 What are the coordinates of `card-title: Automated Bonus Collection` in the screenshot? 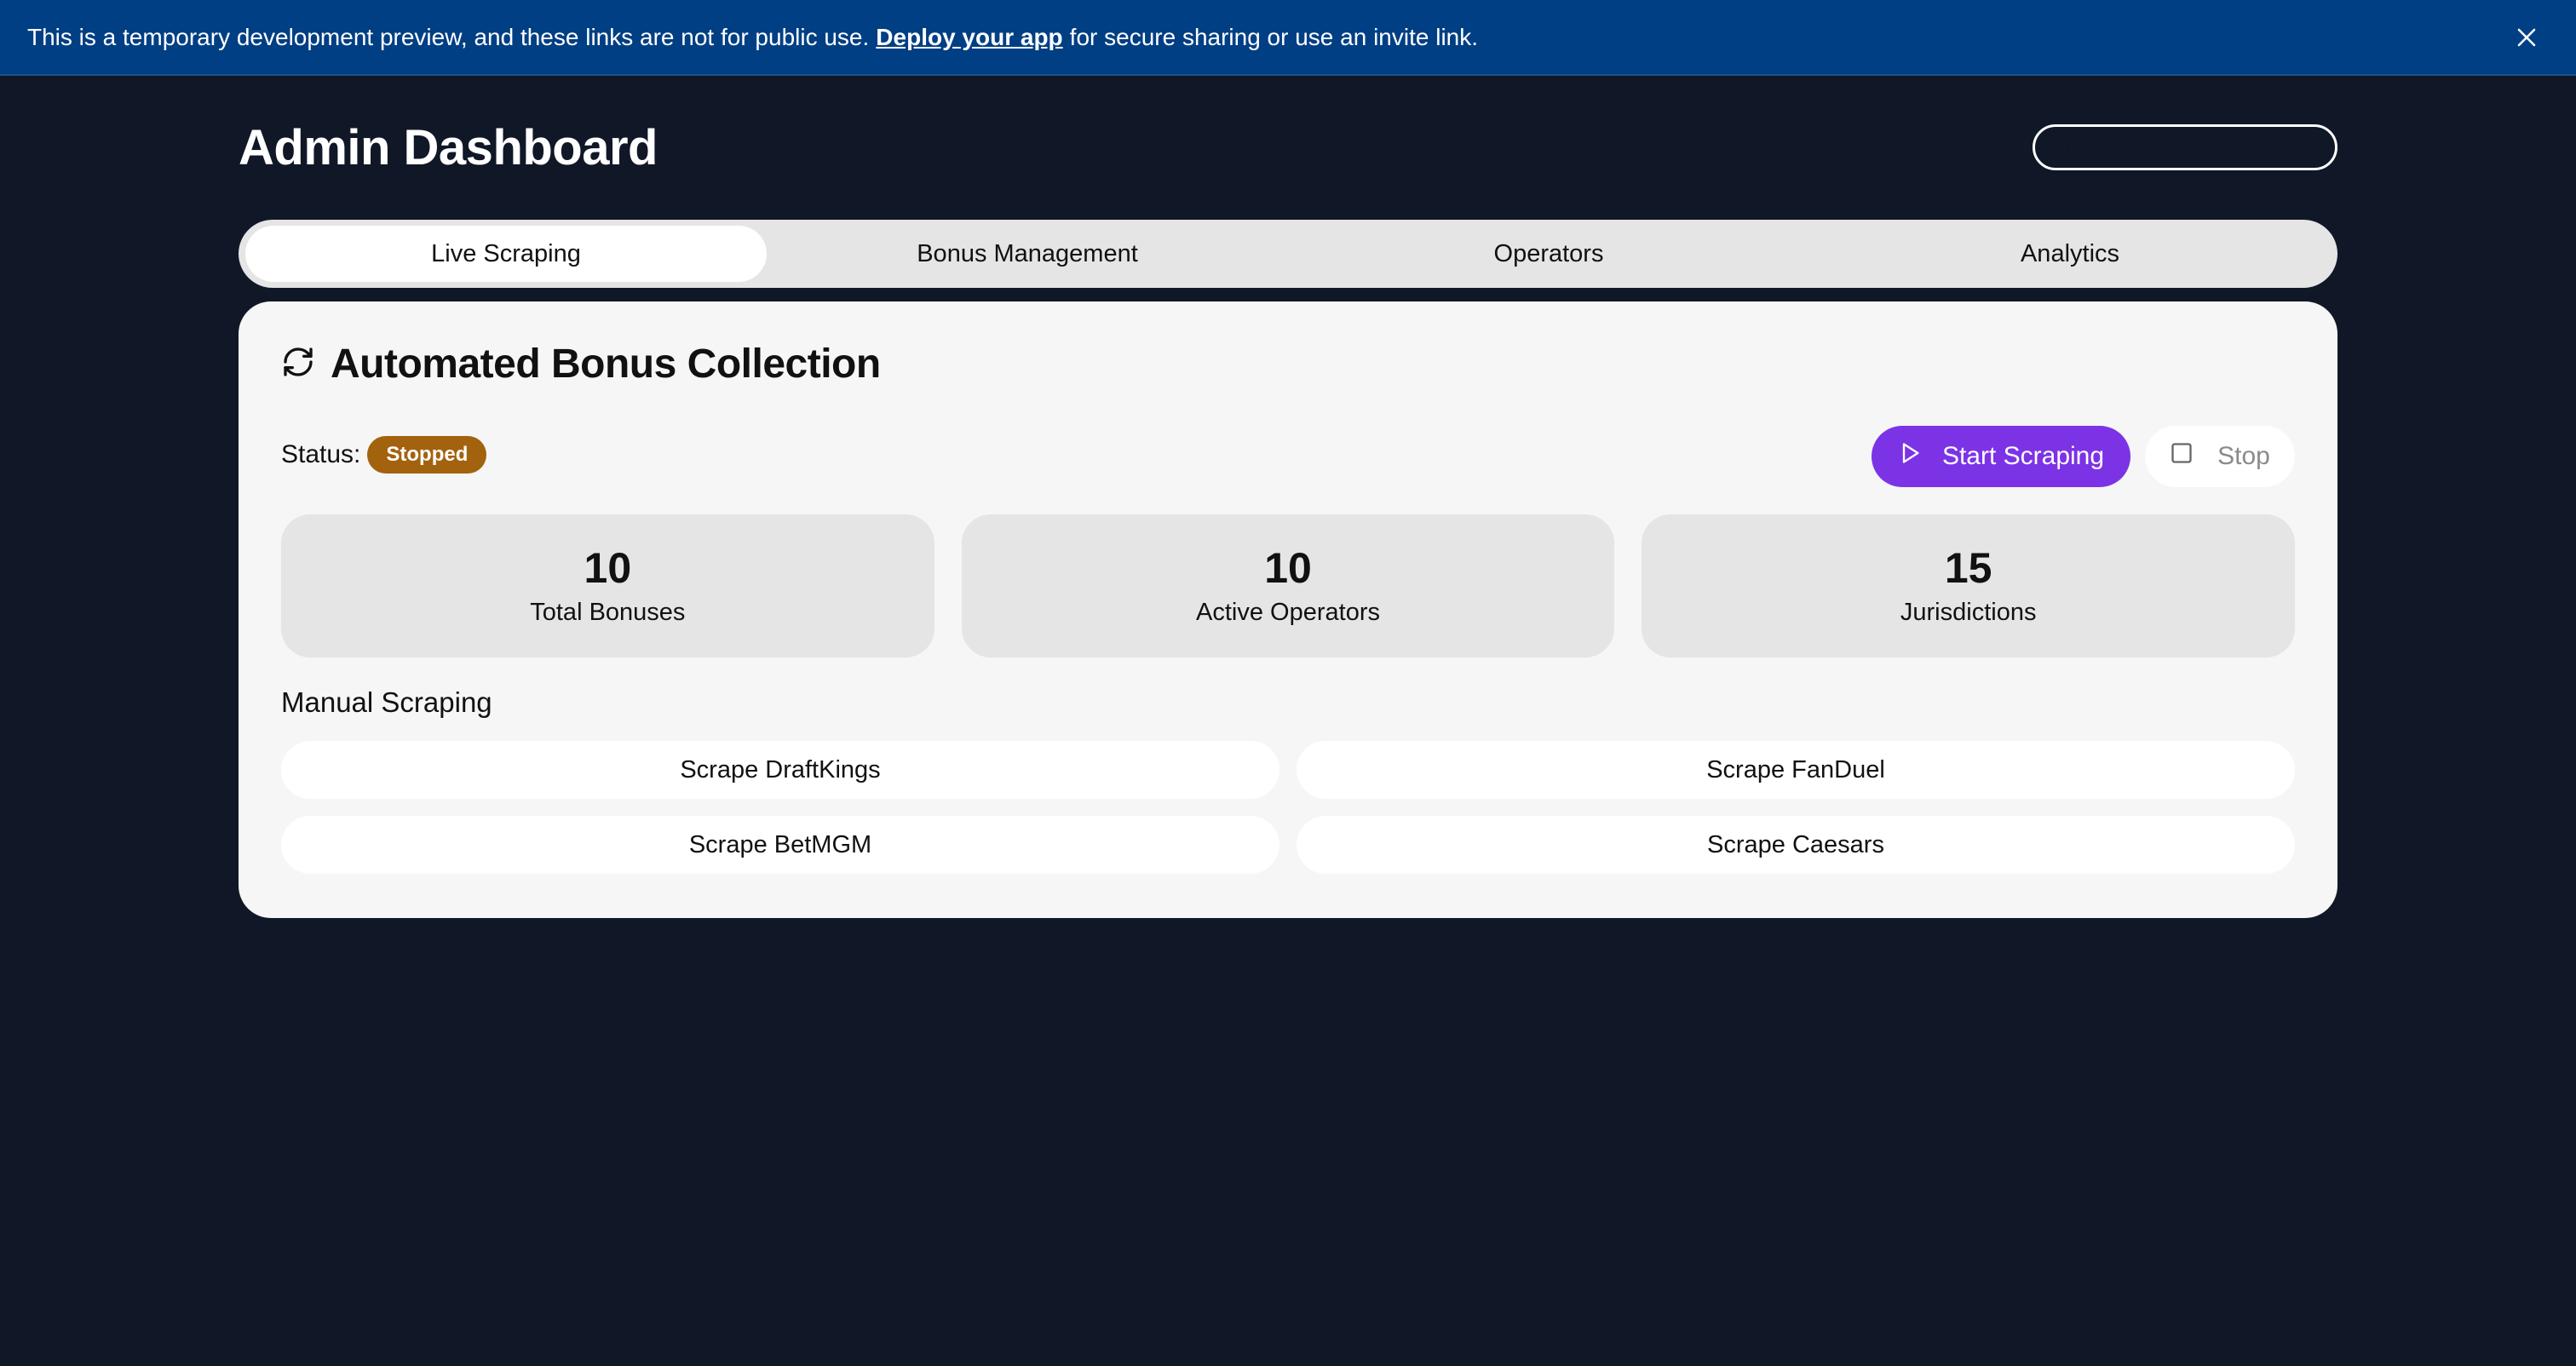 It's located at (606, 365).